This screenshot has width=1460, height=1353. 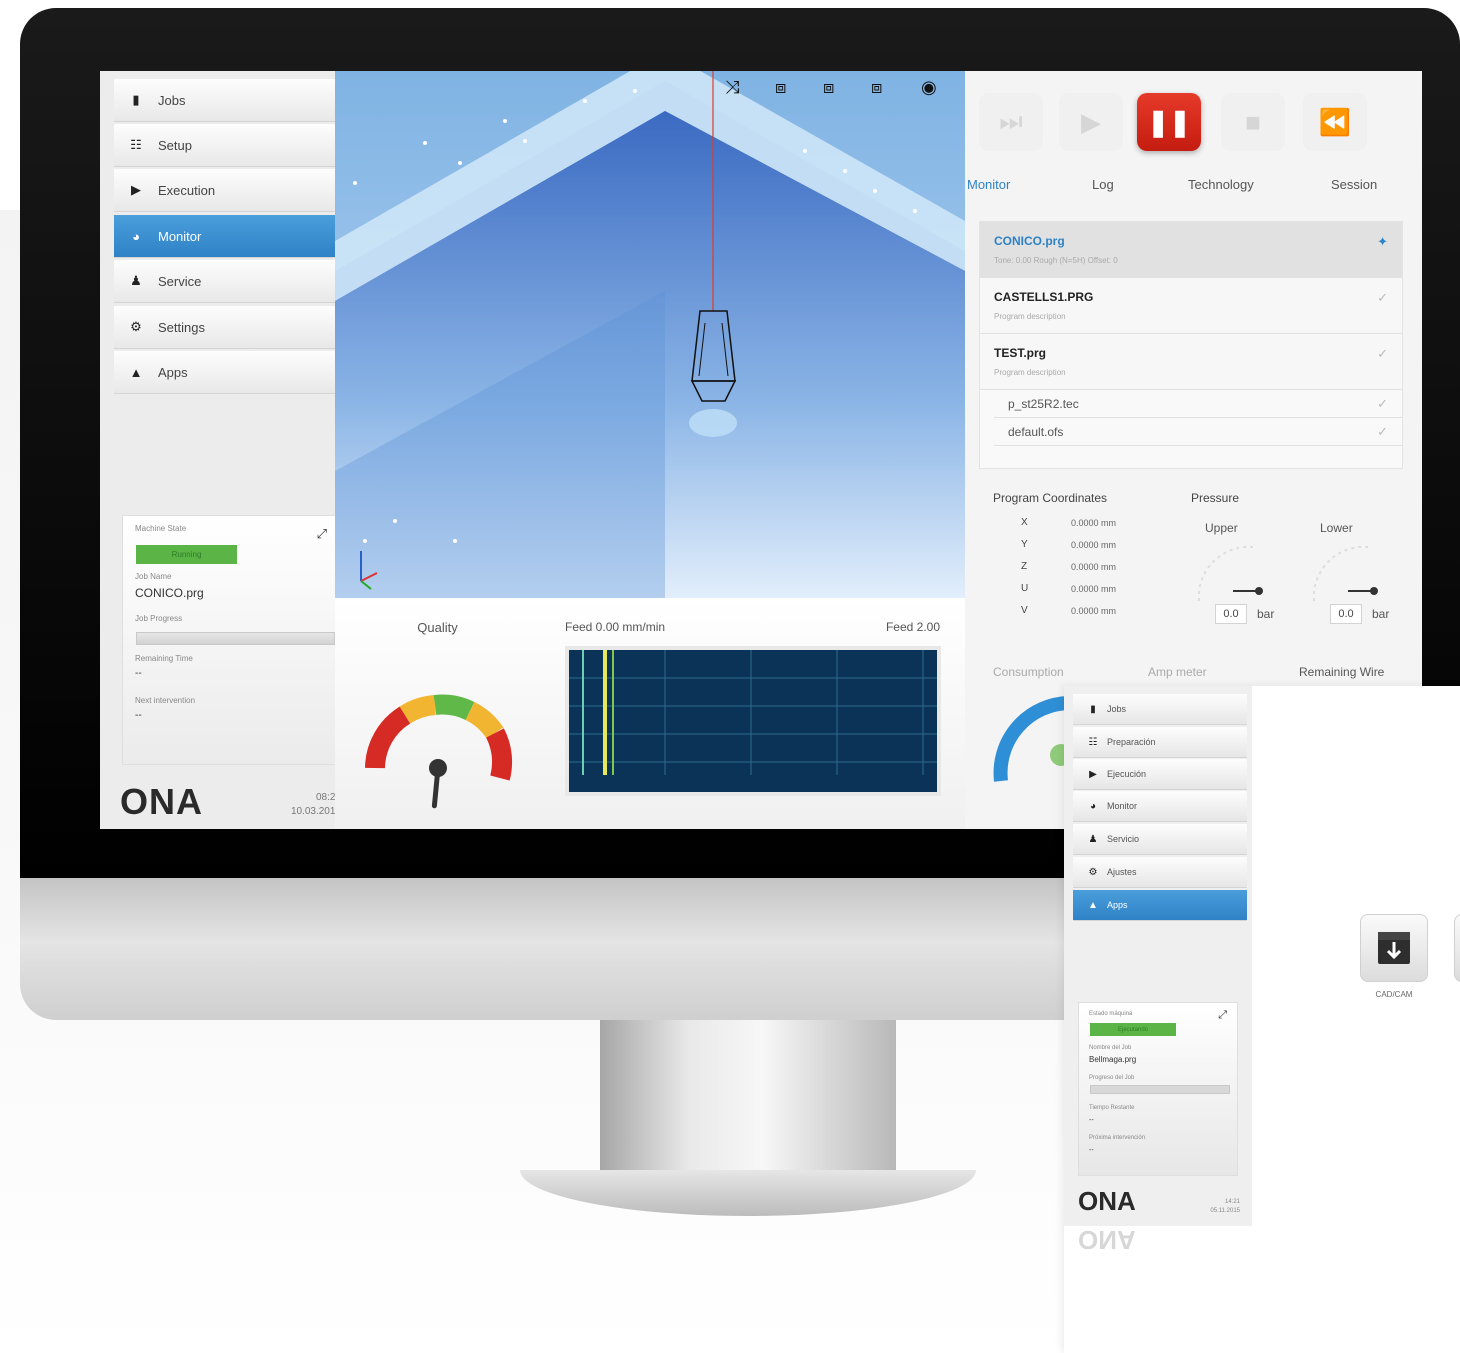 What do you see at coordinates (1231, 614) in the screenshot?
I see `upper-pressure-input: 0.0` at bounding box center [1231, 614].